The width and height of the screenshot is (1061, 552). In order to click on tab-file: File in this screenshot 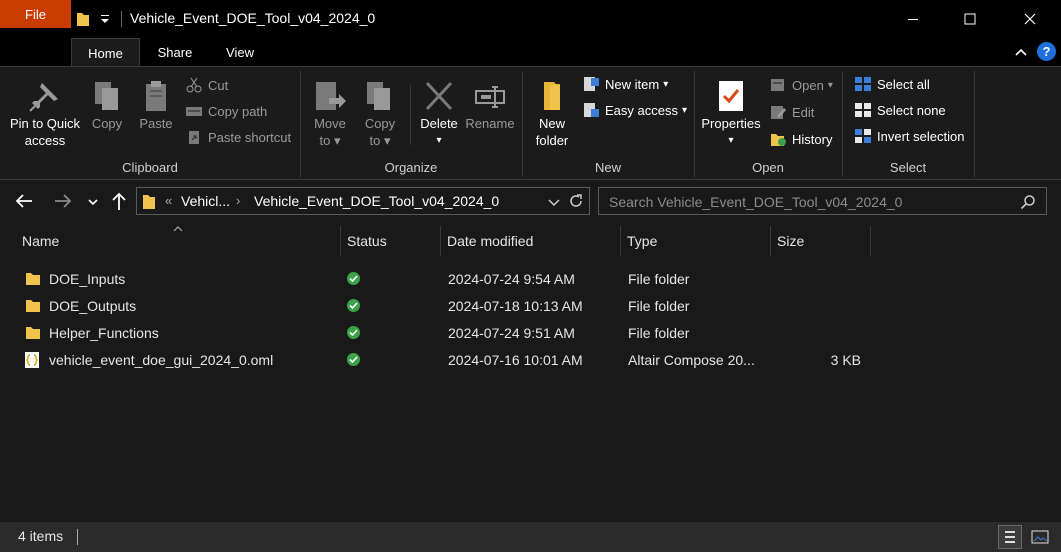, I will do `click(35, 14)`.